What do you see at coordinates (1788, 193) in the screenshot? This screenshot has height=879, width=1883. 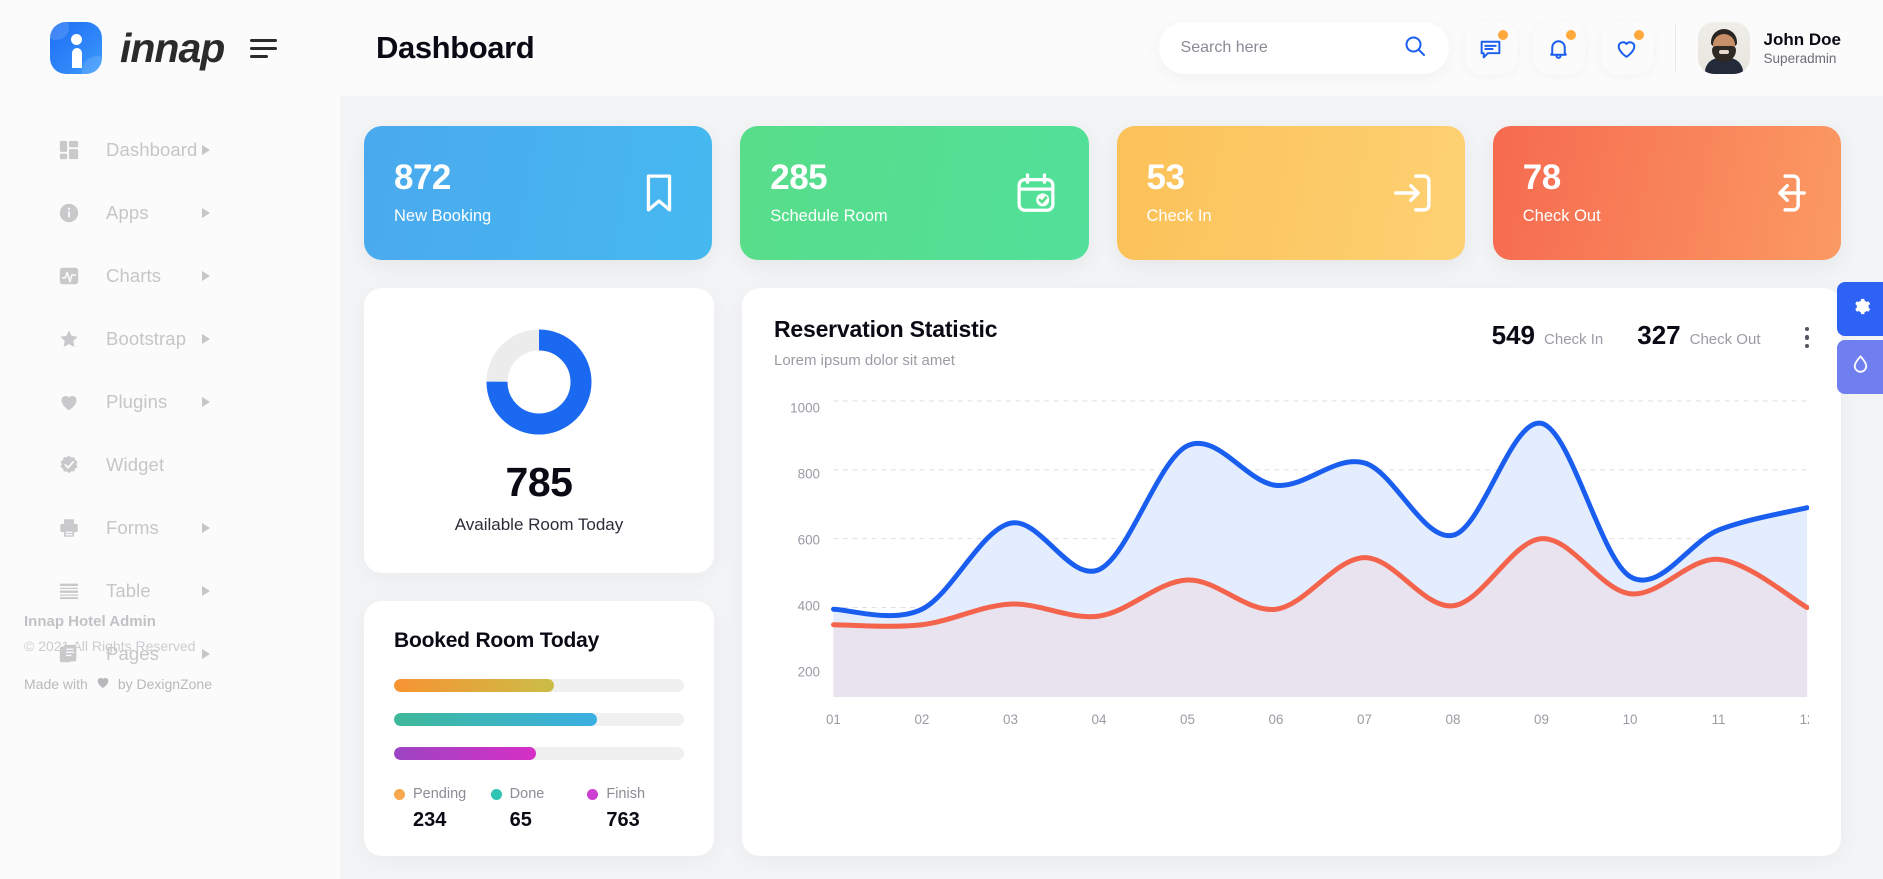 I see `logout-icon` at bounding box center [1788, 193].